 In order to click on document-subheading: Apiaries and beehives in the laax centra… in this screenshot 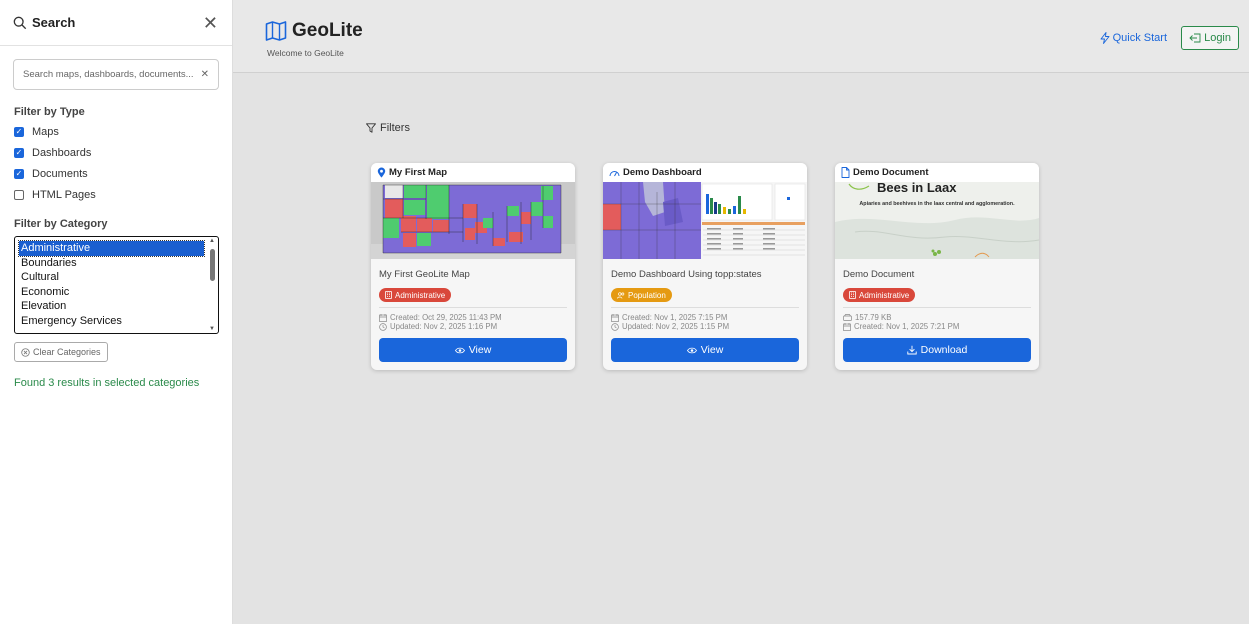, I will do `click(937, 204)`.